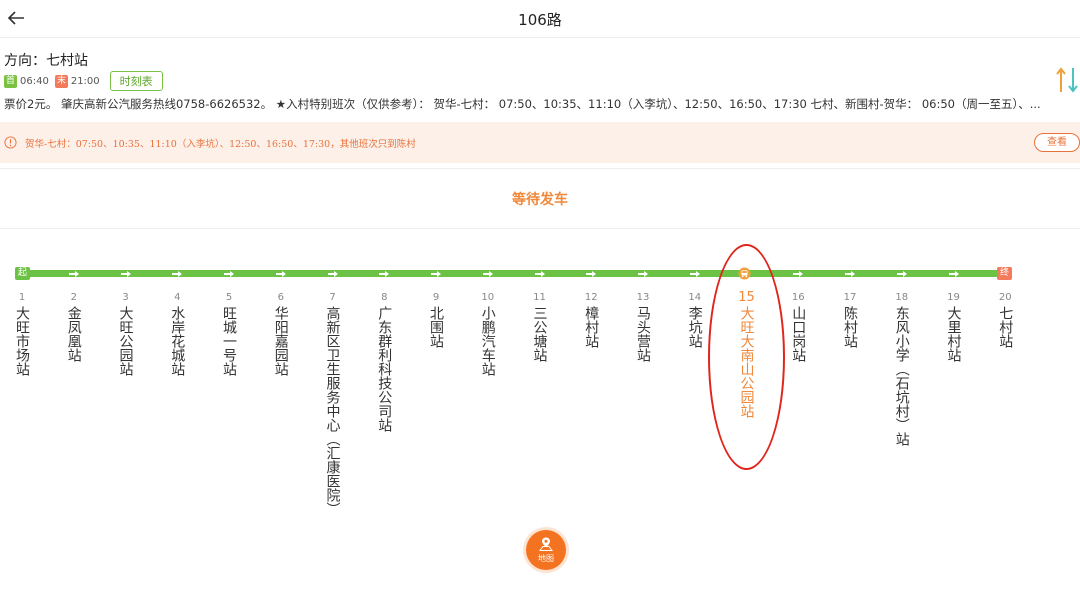 This screenshot has height=601, width=1080. I want to click on route-stop: 1 大旺市场站, so click(22, 333).